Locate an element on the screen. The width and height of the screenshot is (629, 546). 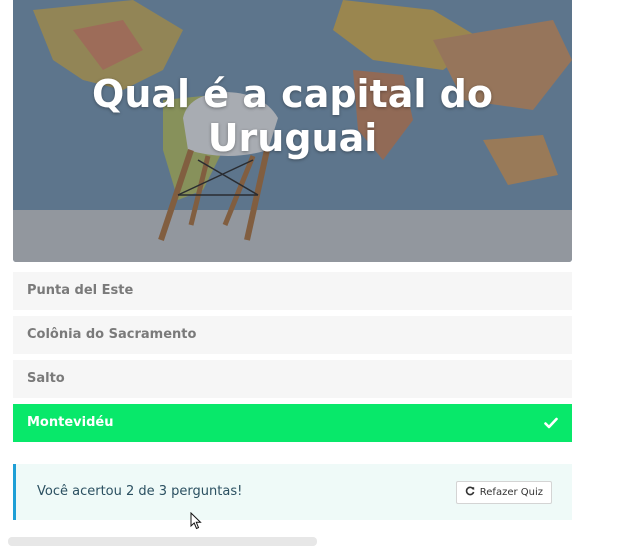
answer-label: Montevidéu is located at coordinates (70, 422).